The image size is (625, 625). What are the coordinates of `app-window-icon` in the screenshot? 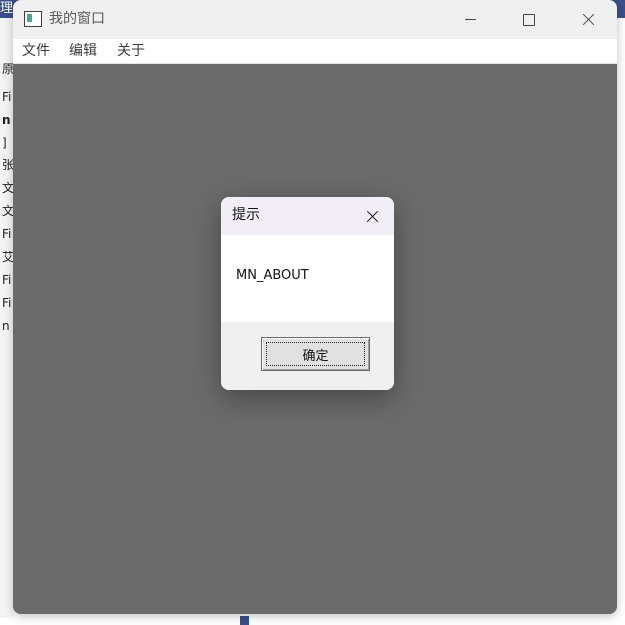 It's located at (33, 19).